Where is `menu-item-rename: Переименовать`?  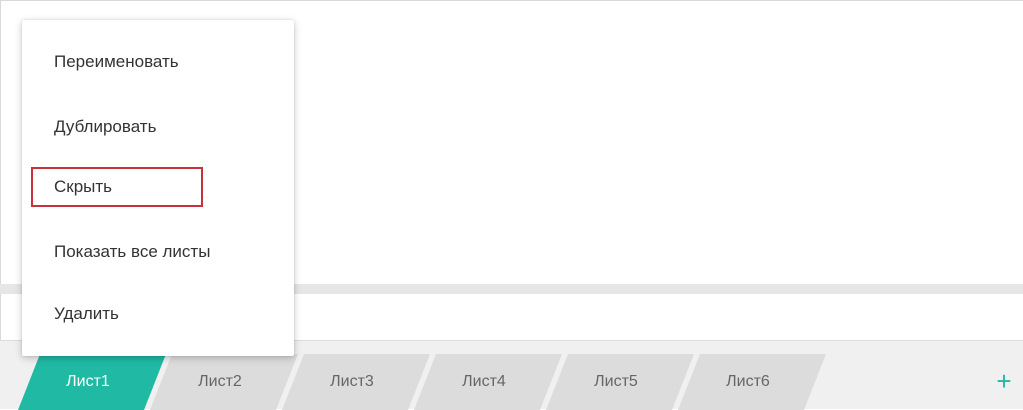 menu-item-rename: Переименовать is located at coordinates (158, 62).